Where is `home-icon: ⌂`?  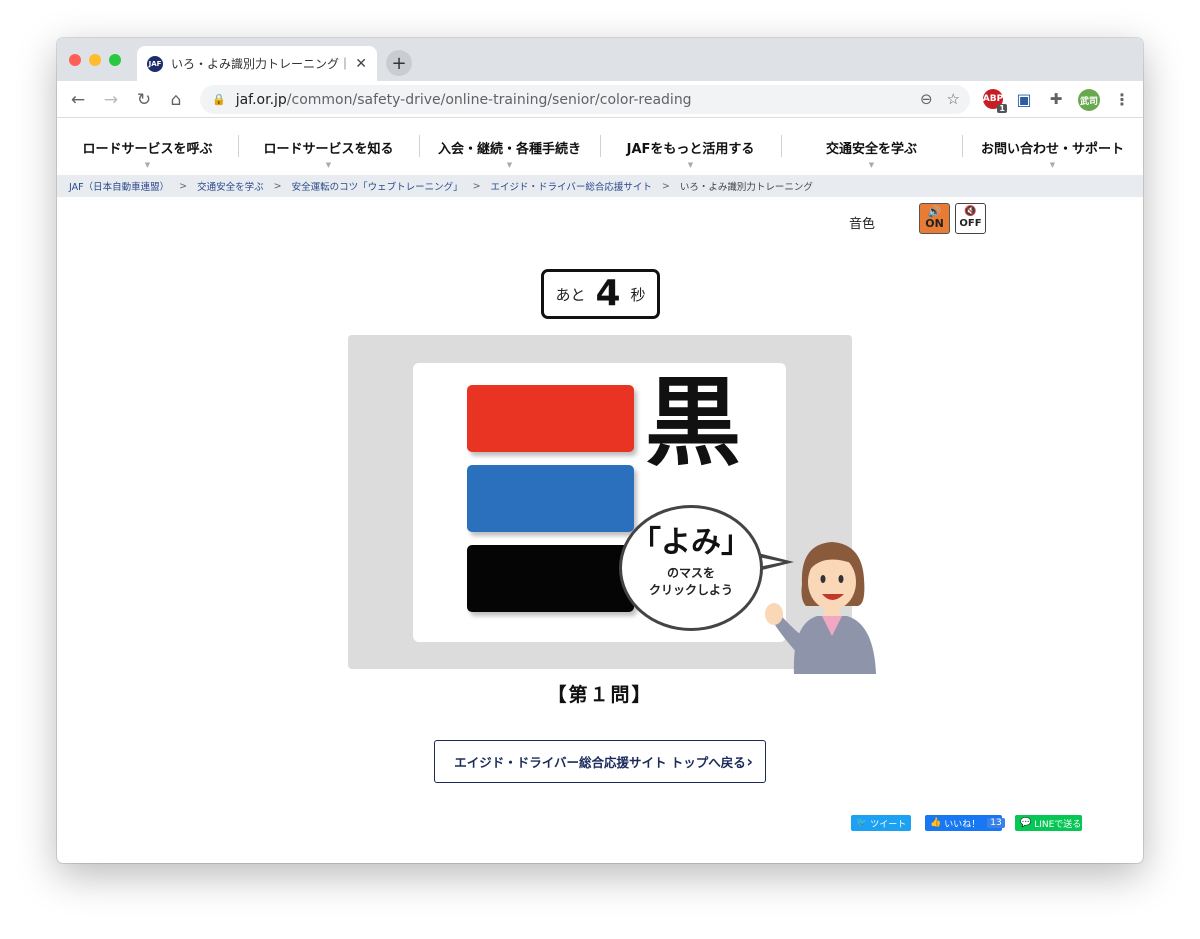
home-icon: ⌂ is located at coordinates (176, 100).